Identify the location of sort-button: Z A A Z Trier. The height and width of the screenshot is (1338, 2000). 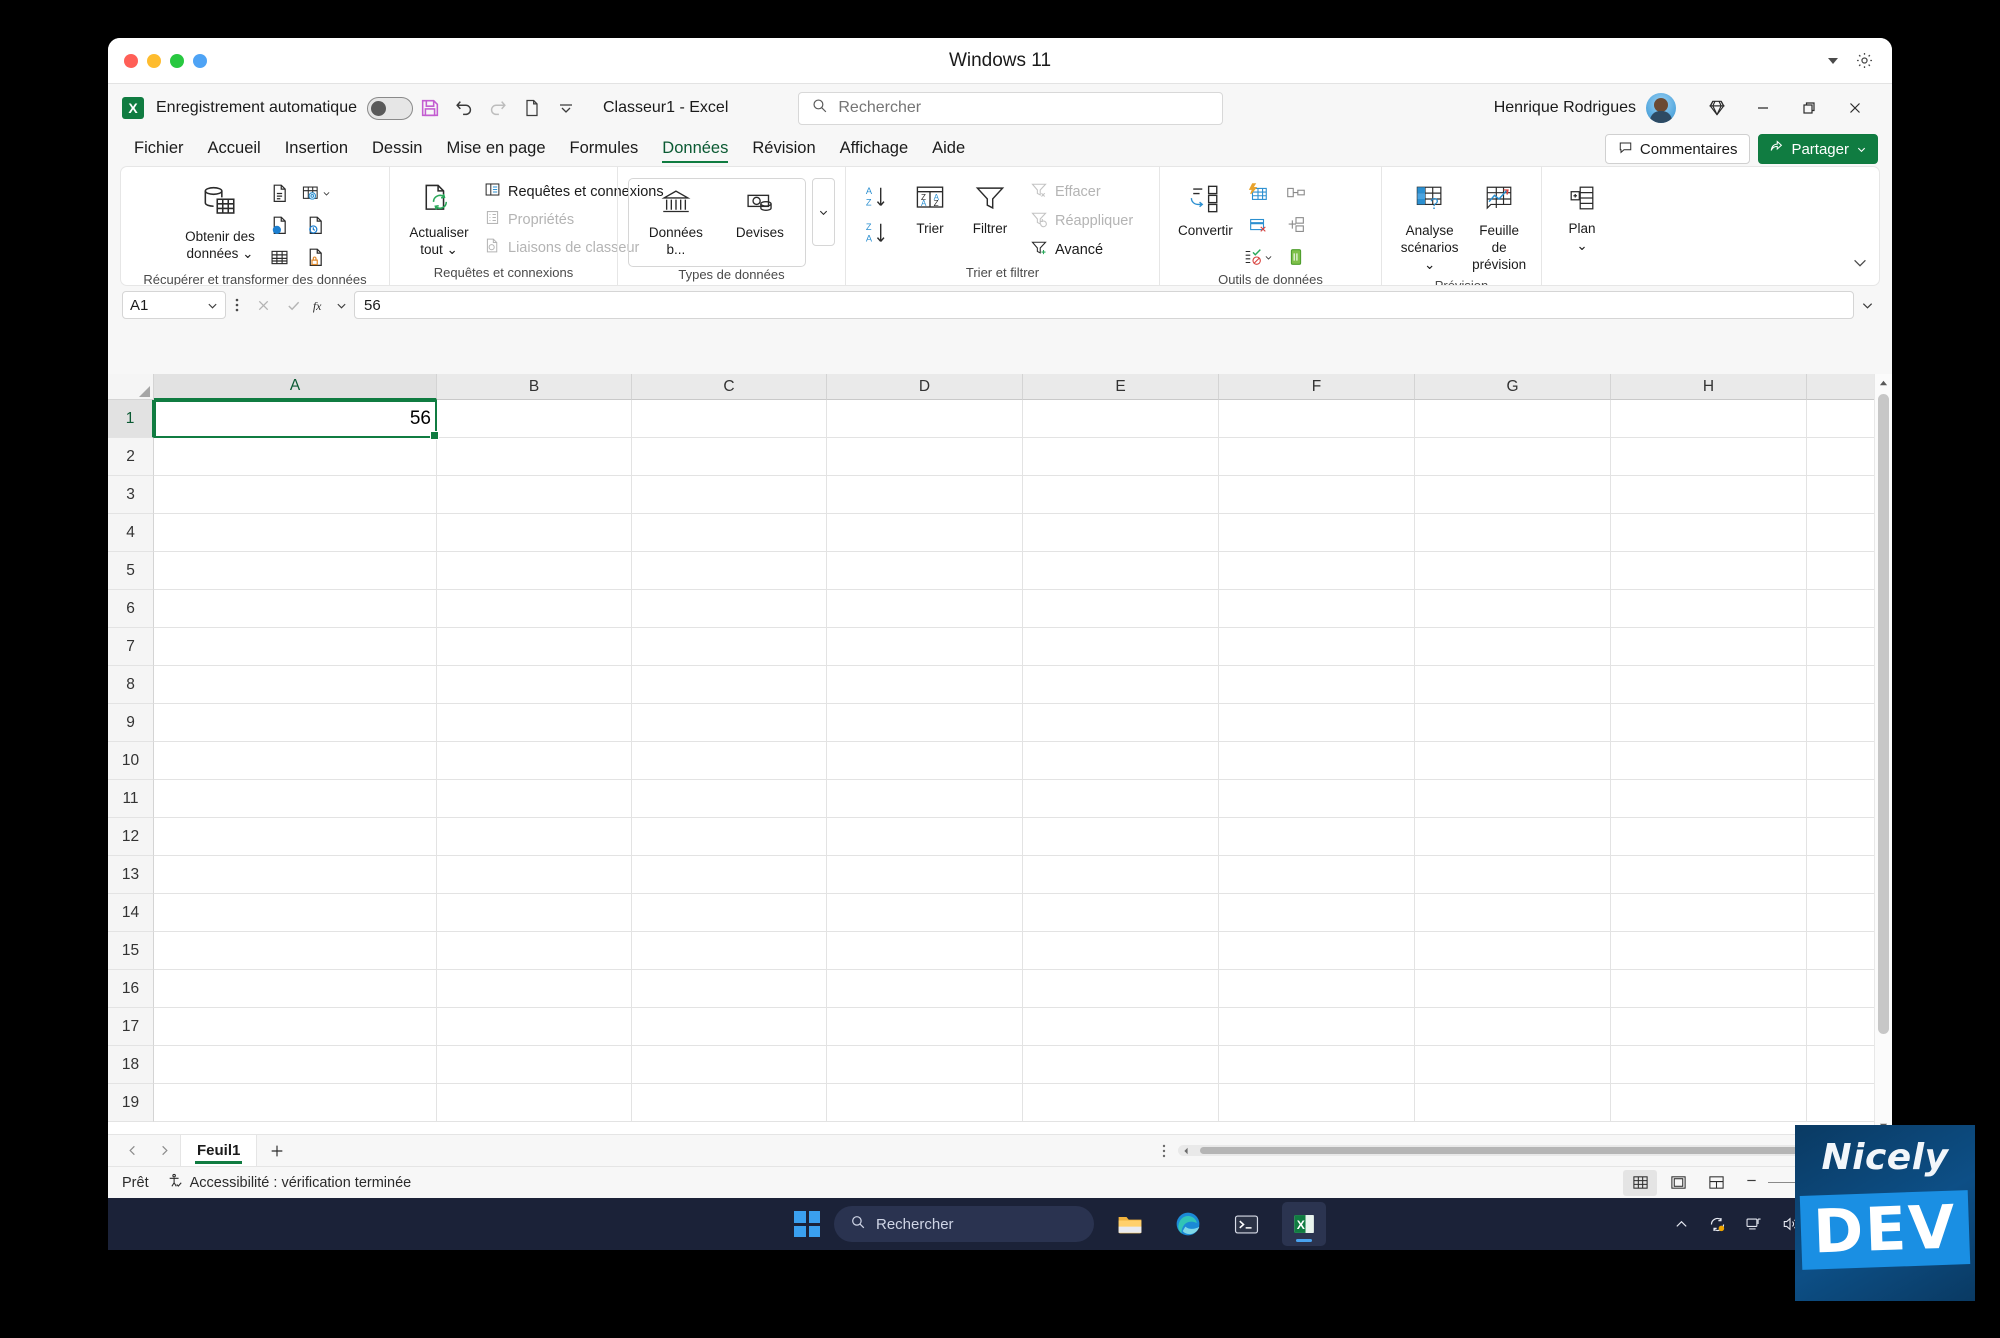
(930, 209).